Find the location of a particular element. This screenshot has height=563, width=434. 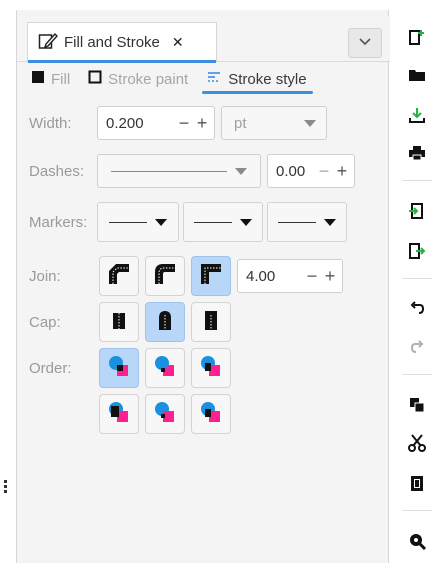

join-bevel-button is located at coordinates (119, 276).